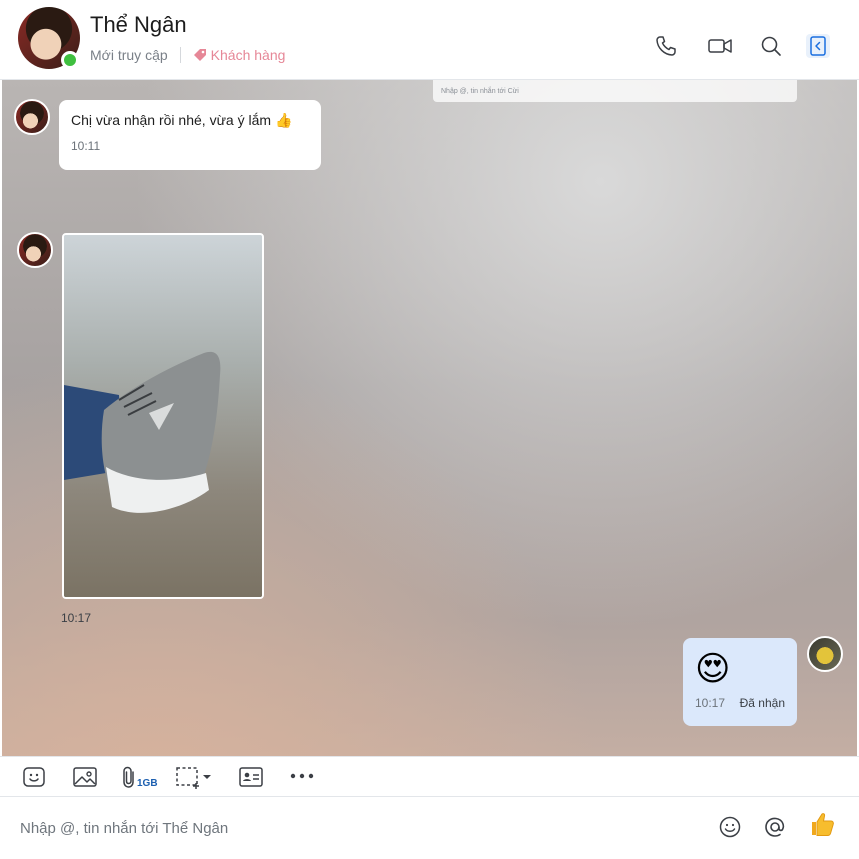  Describe the element at coordinates (85, 777) in the screenshot. I see `image-icon` at that location.